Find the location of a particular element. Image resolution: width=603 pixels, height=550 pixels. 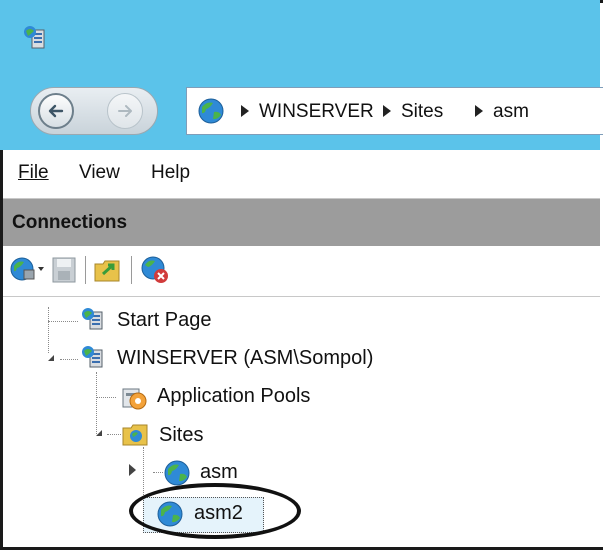

forward-arrow-icon is located at coordinates (125, 111).